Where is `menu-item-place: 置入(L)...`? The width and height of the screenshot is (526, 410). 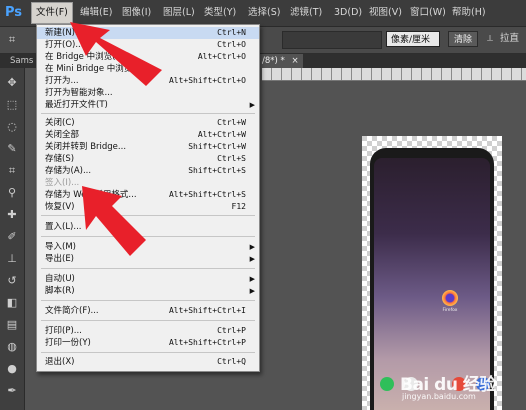 menu-item-place: 置入(L)... is located at coordinates (148, 227).